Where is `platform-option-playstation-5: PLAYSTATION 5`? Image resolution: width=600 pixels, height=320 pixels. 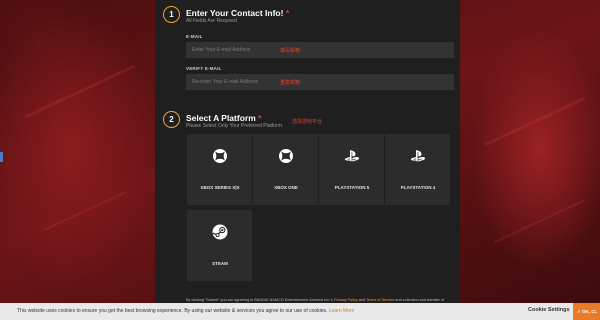 platform-option-playstation-5: PLAYSTATION 5 is located at coordinates (351, 169).